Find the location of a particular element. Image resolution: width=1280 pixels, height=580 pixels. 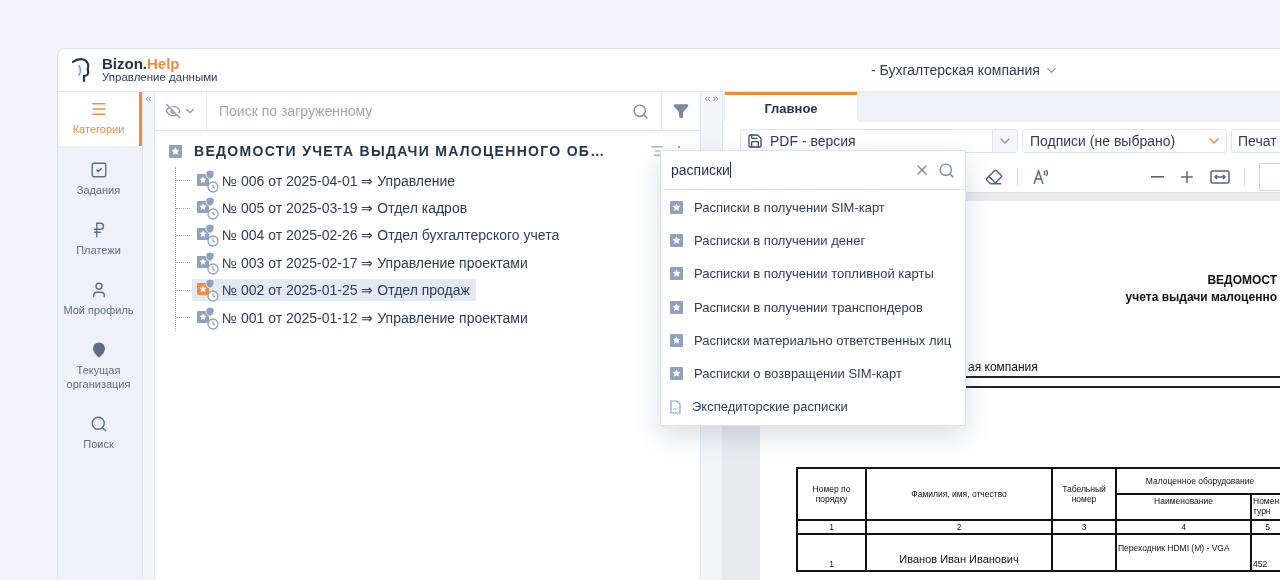

minus-icon is located at coordinates (1157, 177).